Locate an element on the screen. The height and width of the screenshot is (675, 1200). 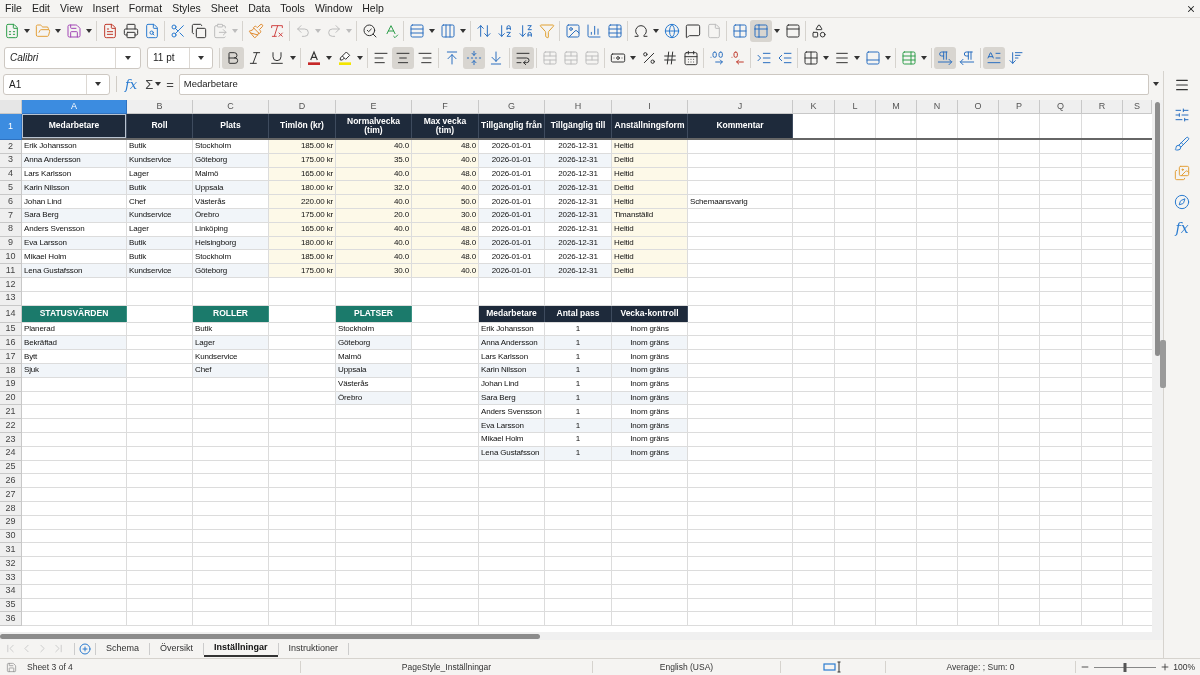
sheet-tab: Schema is located at coordinates (123, 648).